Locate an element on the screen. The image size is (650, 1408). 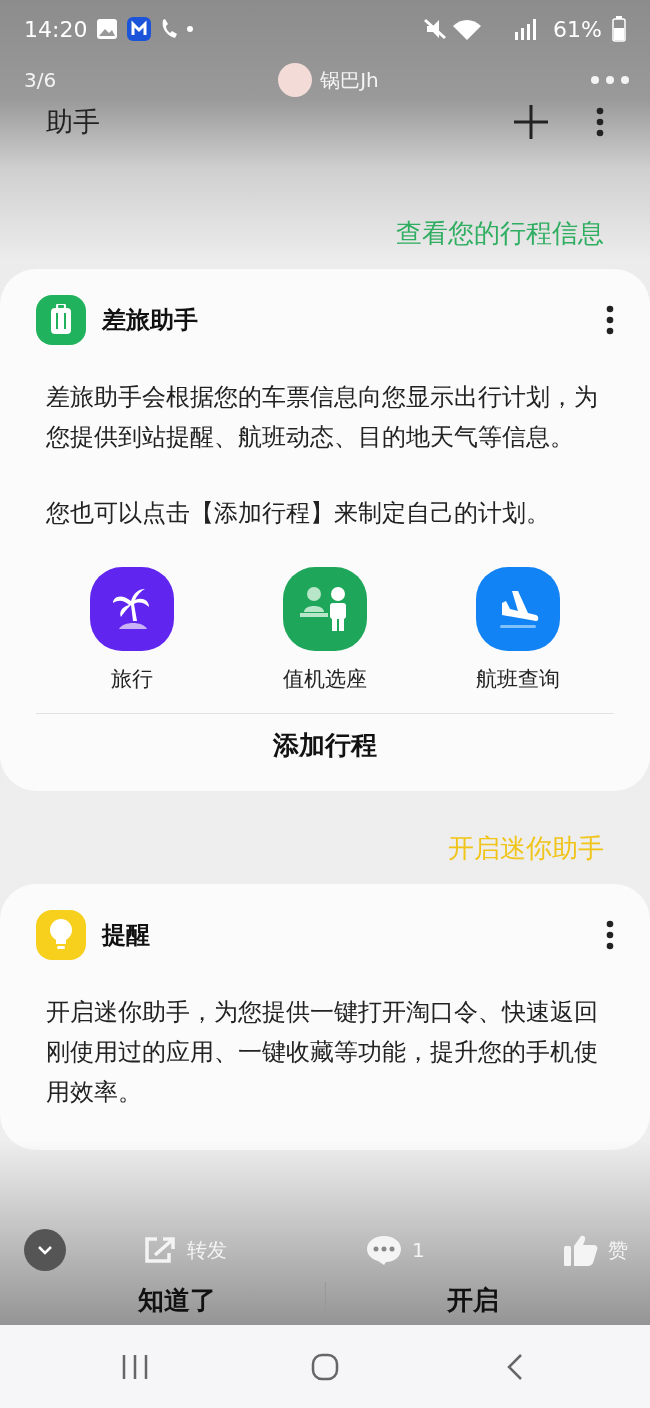
battery-icon is located at coordinates (619, 29).